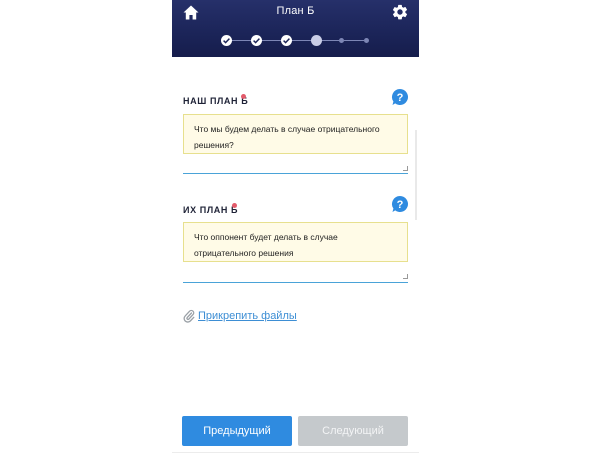  What do you see at coordinates (295, 282) in the screenshot?
I see `their-plan-underline` at bounding box center [295, 282].